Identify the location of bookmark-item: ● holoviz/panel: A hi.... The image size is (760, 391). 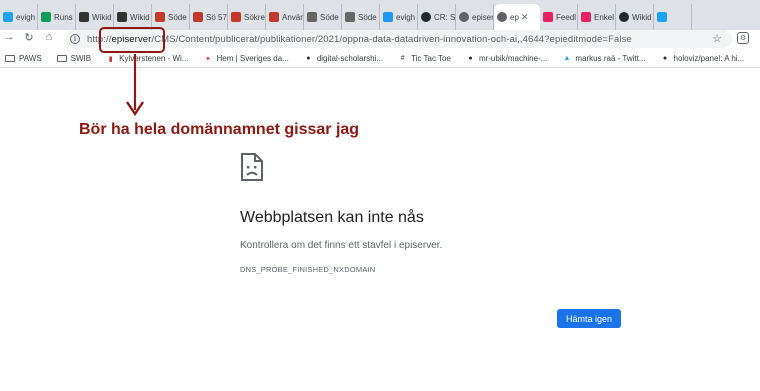
(703, 58).